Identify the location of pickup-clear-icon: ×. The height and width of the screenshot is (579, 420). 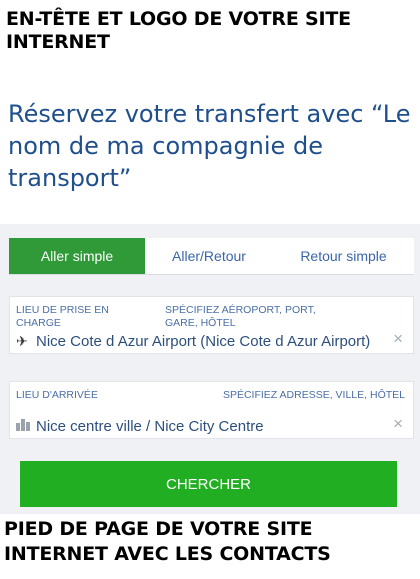
(398, 339).